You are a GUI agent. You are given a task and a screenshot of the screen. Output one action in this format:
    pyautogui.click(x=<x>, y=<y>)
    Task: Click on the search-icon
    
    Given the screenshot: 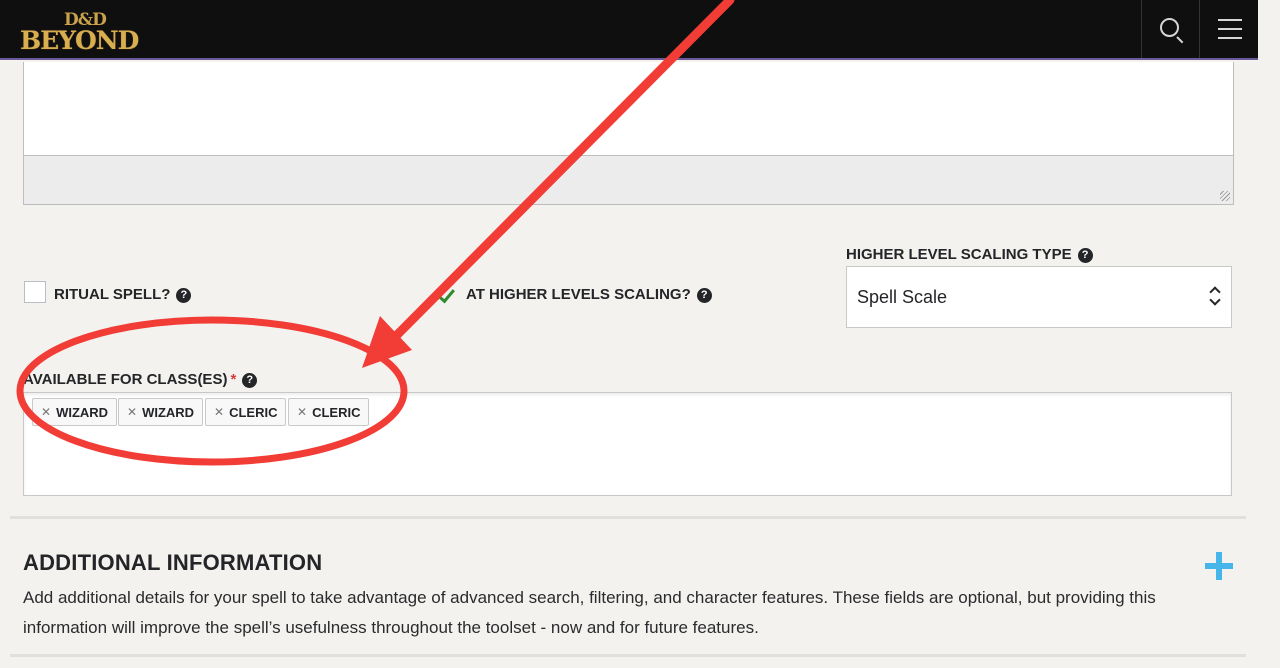 What is the action you would take?
    pyautogui.click(x=1169, y=27)
    